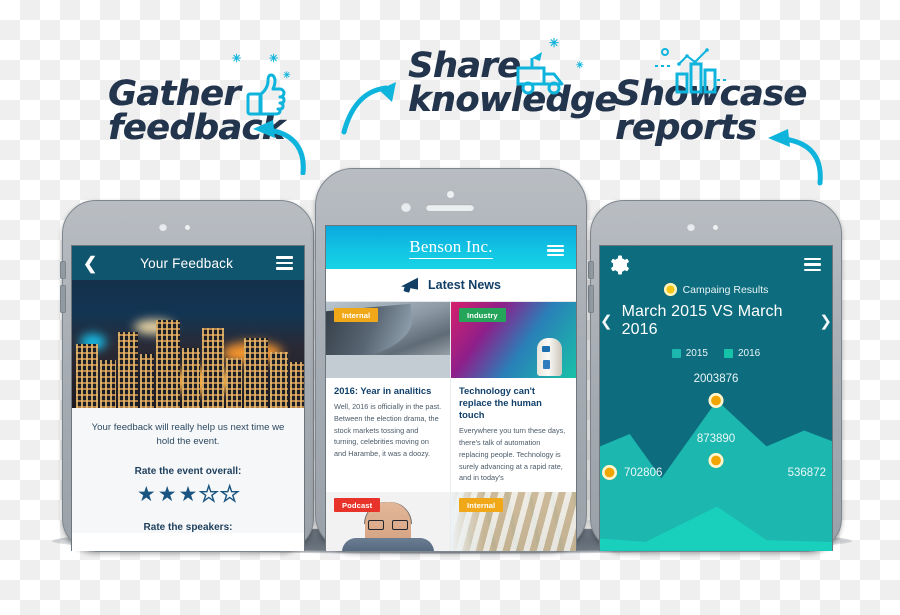  I want to click on data-label: 536872, so click(806, 473).